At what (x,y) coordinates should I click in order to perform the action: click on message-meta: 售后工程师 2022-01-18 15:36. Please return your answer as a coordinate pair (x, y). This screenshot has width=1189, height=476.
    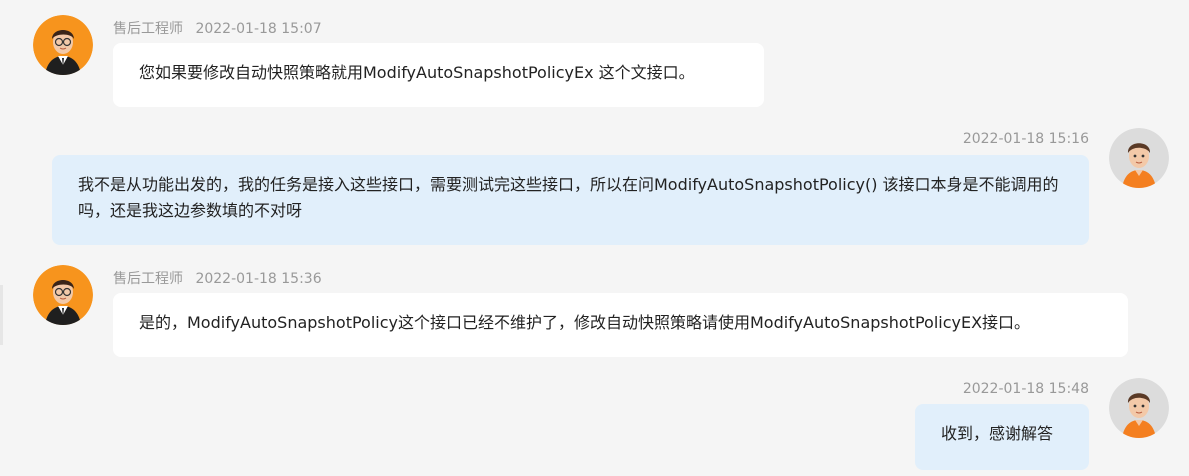
    Looking at the image, I should click on (217, 278).